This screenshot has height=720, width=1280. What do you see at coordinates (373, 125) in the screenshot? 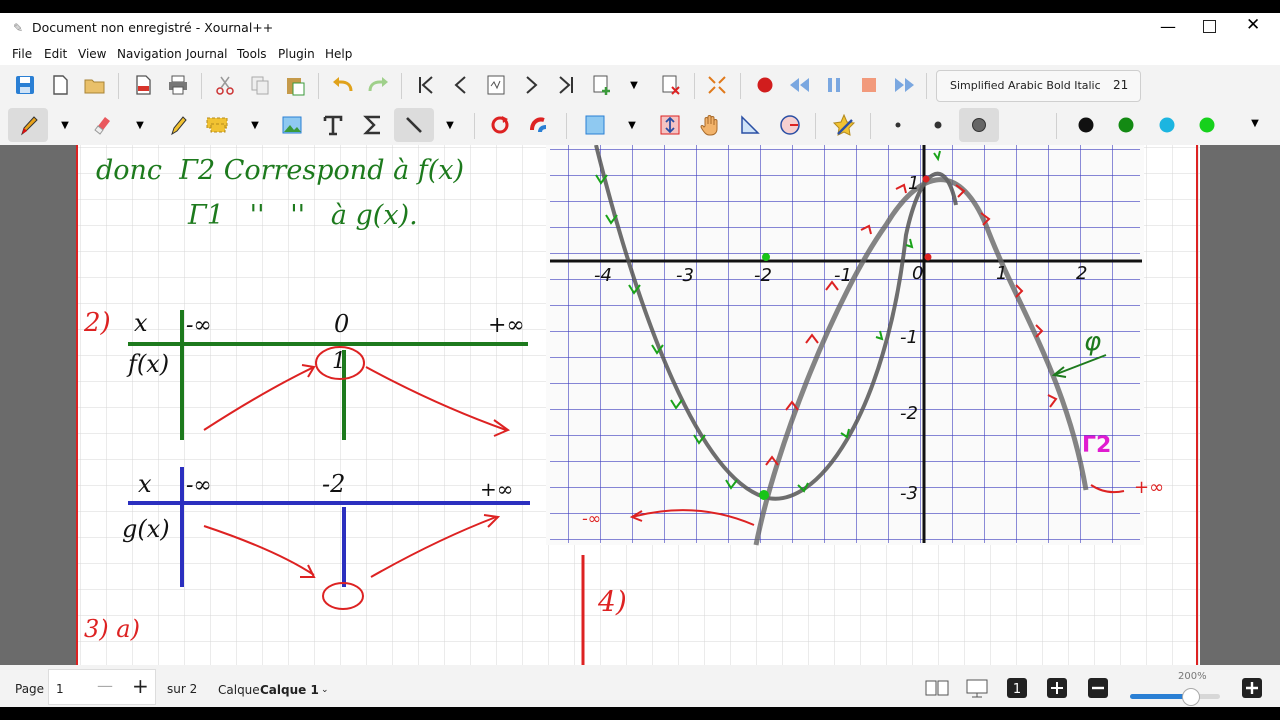
I see `math-tex-icon` at bounding box center [373, 125].